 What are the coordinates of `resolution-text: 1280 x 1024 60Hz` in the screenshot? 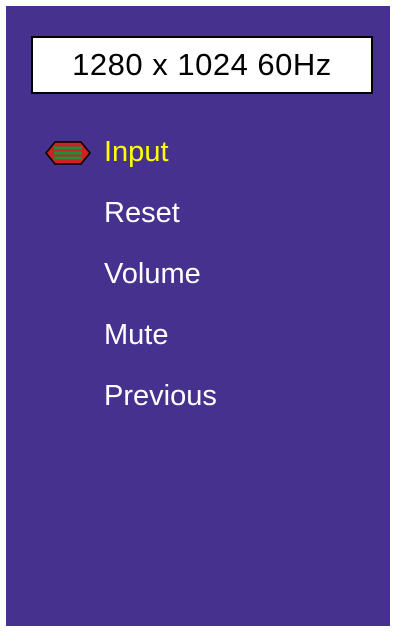 It's located at (202, 64).